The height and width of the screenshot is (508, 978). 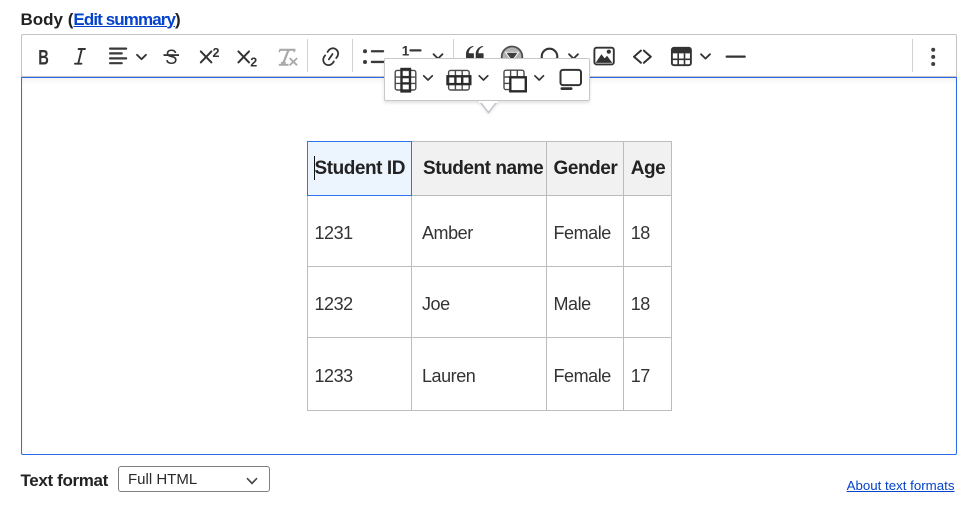 I want to click on svg-text: 1, so click(x=406, y=50).